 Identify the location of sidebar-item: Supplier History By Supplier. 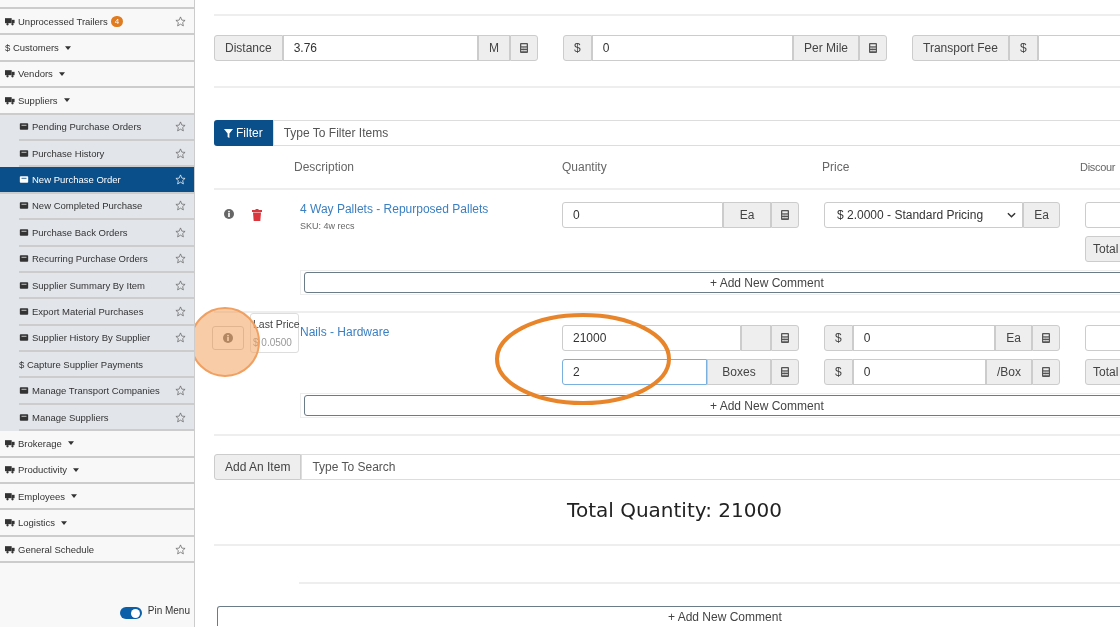
(106, 339).